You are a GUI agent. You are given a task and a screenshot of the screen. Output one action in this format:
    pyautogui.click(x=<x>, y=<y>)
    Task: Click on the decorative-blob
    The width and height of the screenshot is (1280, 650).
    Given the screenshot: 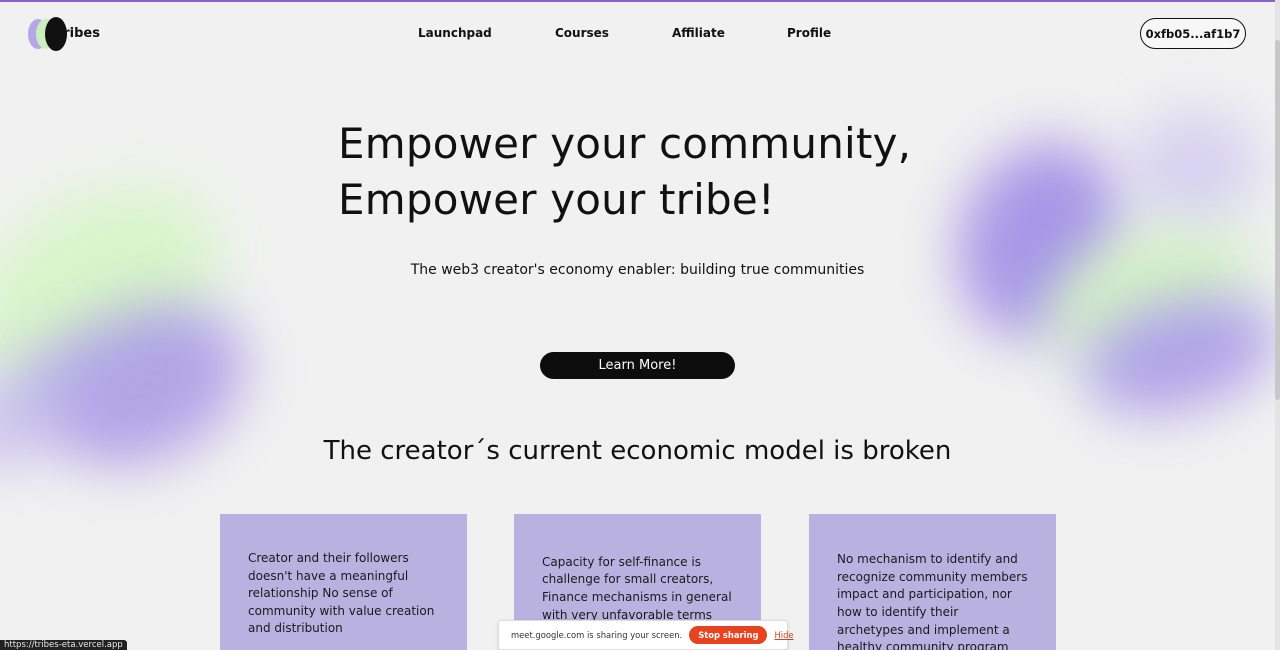 What is the action you would take?
    pyautogui.click(x=1195, y=165)
    